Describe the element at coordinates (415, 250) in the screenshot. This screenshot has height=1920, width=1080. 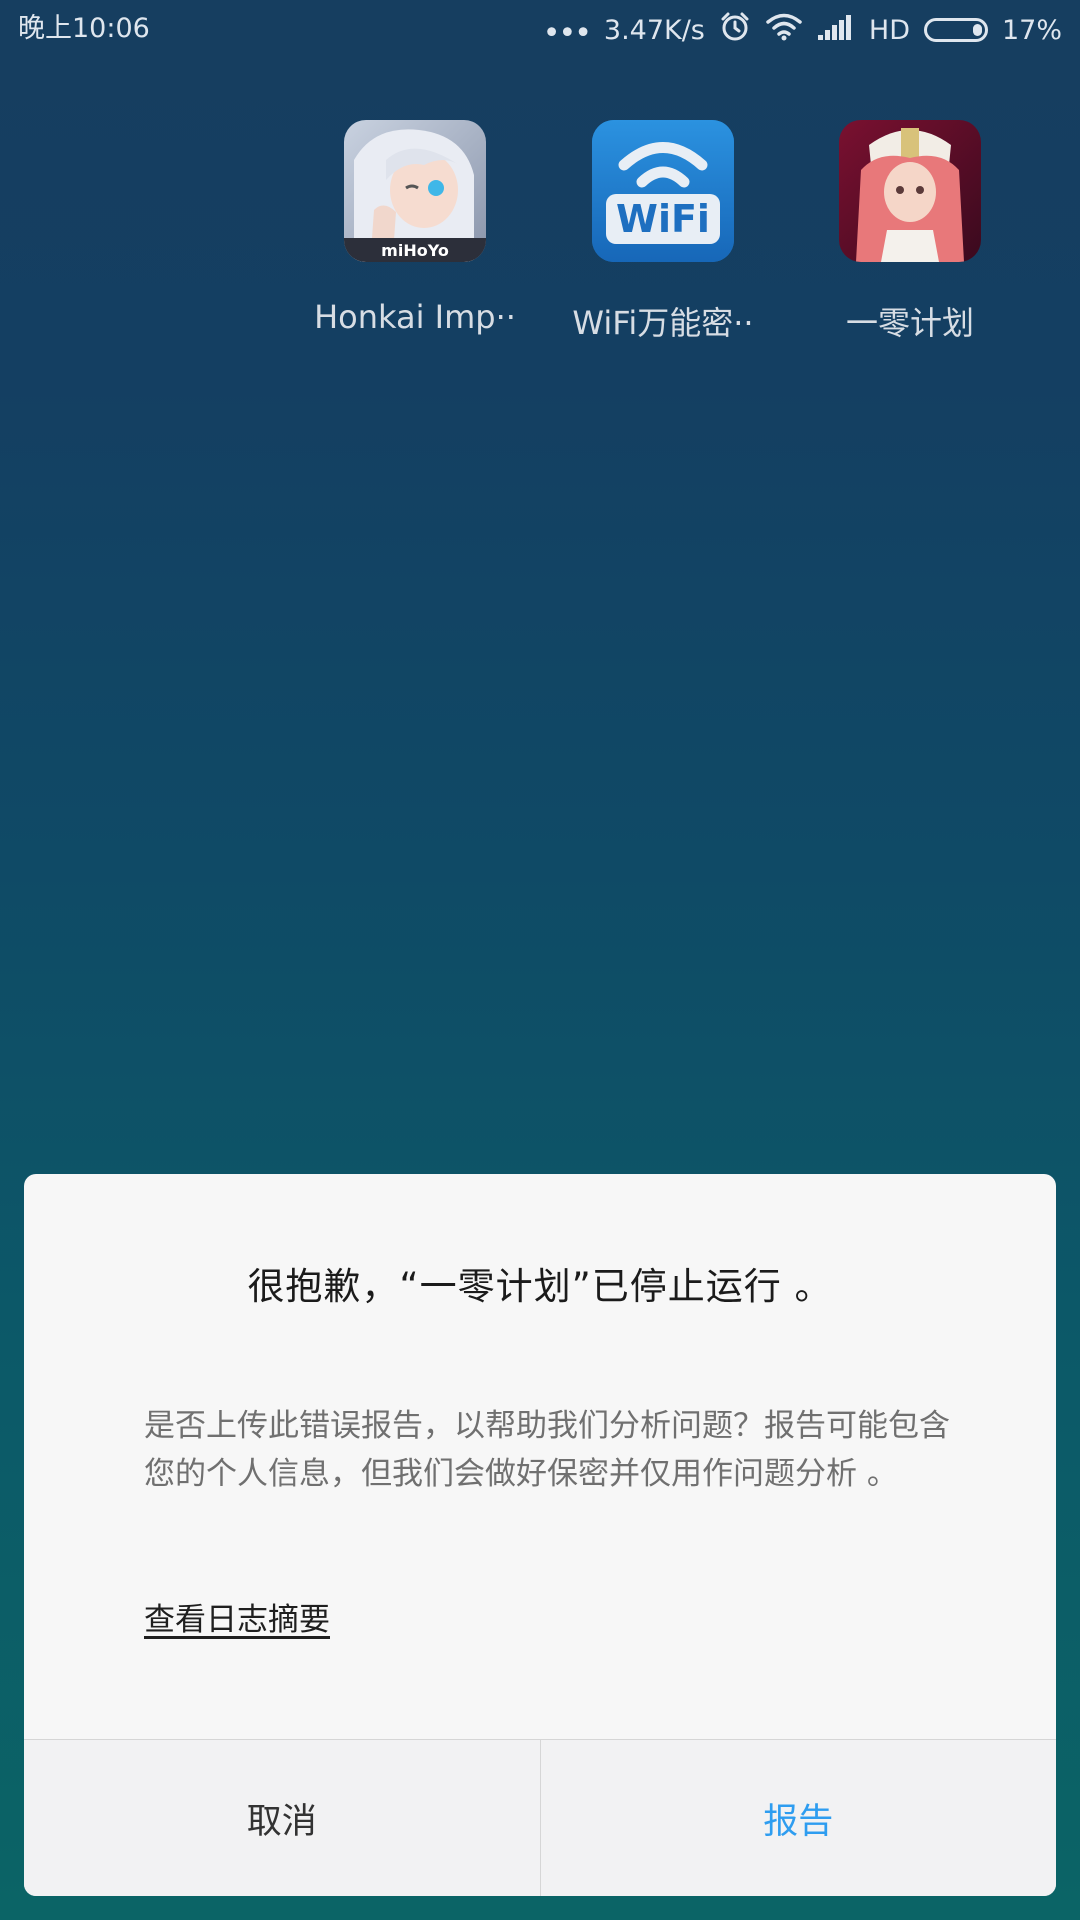
I see `honkai-brand-text: miHoYo` at that location.